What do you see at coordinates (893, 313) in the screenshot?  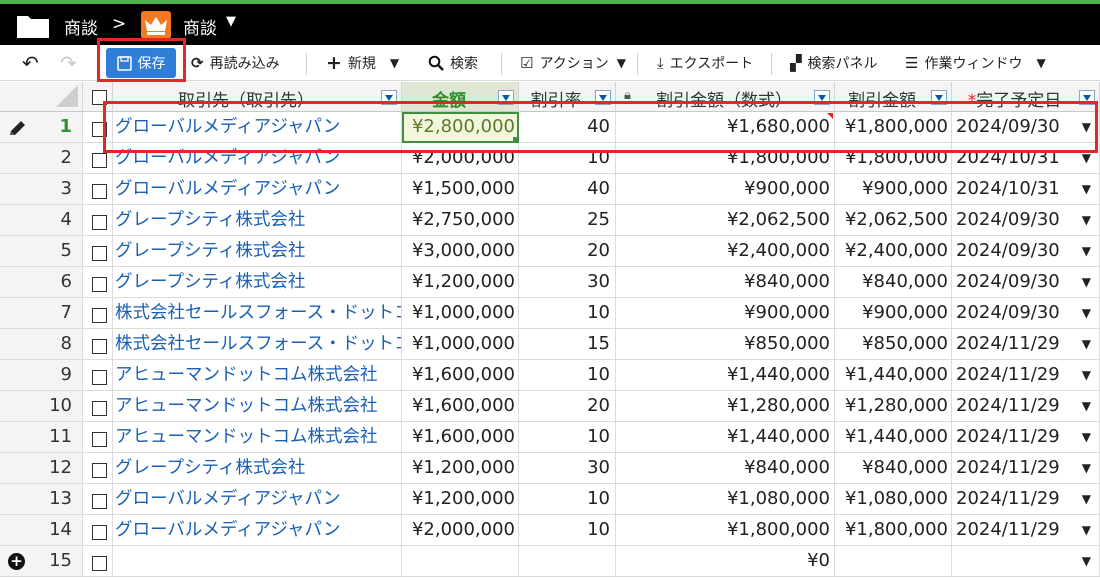 I see `discount-cell: ¥900,000` at bounding box center [893, 313].